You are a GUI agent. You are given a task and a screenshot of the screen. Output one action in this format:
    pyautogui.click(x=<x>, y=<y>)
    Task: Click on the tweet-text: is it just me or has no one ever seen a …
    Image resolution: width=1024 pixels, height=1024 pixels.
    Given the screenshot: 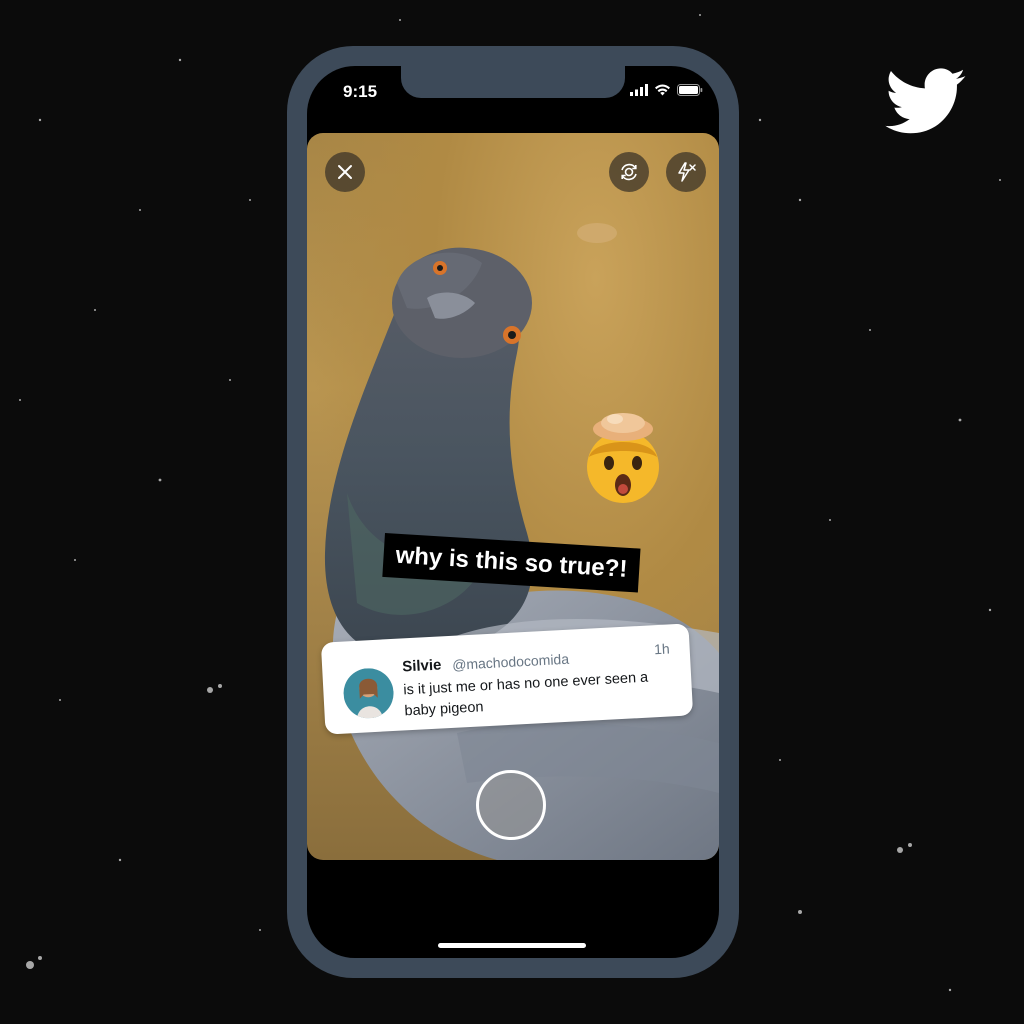 What is the action you would take?
    pyautogui.click(x=526, y=694)
    